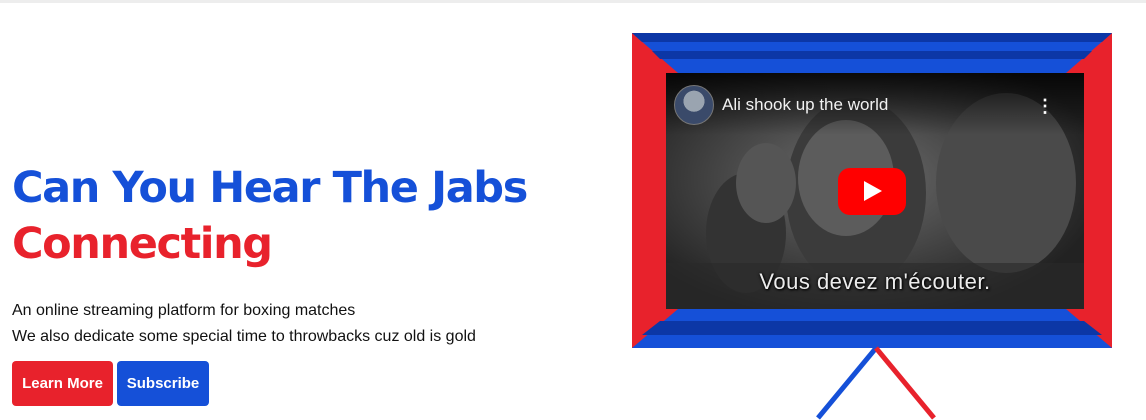 This screenshot has height=420, width=1146. Describe the element at coordinates (694, 105) in the screenshot. I see `channel-avatar` at that location.